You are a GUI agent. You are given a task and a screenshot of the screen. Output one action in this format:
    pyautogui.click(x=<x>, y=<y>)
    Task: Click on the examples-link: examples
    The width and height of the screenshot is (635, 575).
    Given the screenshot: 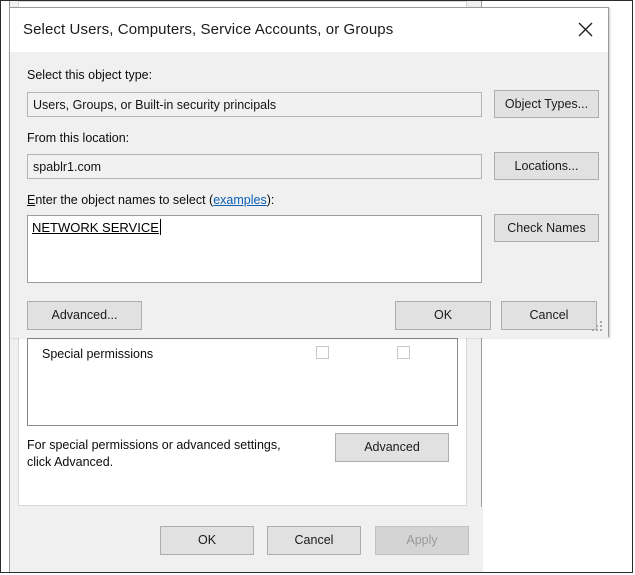 What is the action you would take?
    pyautogui.click(x=240, y=200)
    